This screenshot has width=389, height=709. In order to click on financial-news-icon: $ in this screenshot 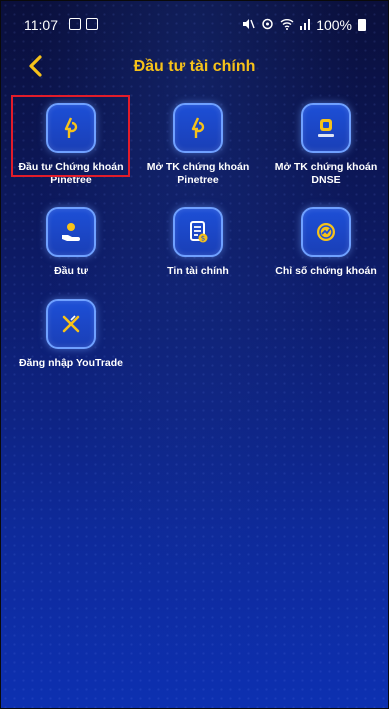, I will do `click(198, 232)`.